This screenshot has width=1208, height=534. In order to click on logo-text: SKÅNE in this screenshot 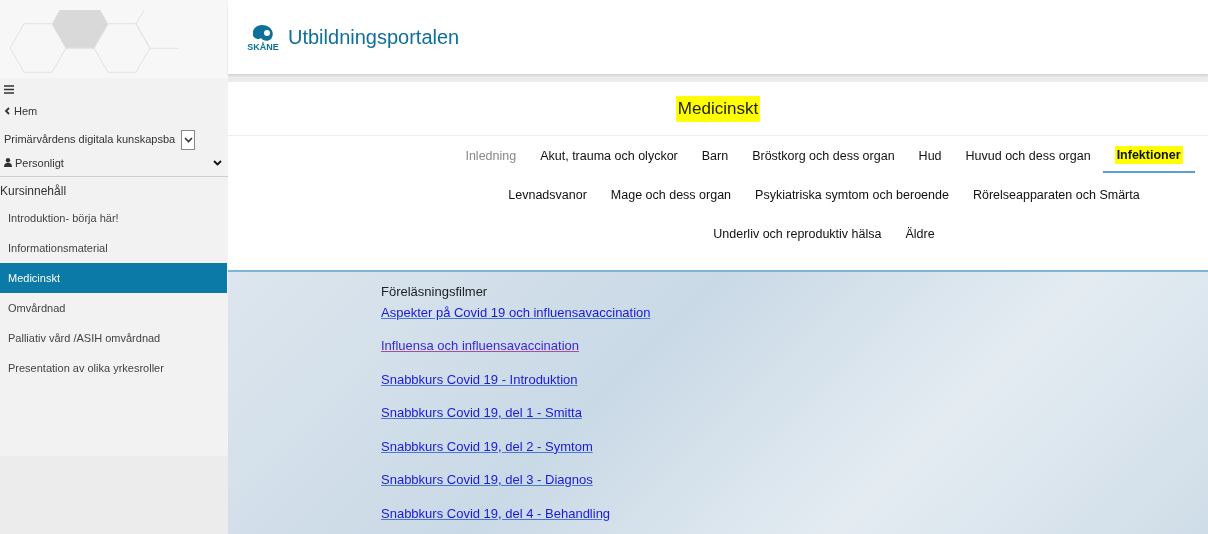, I will do `click(263, 47)`.